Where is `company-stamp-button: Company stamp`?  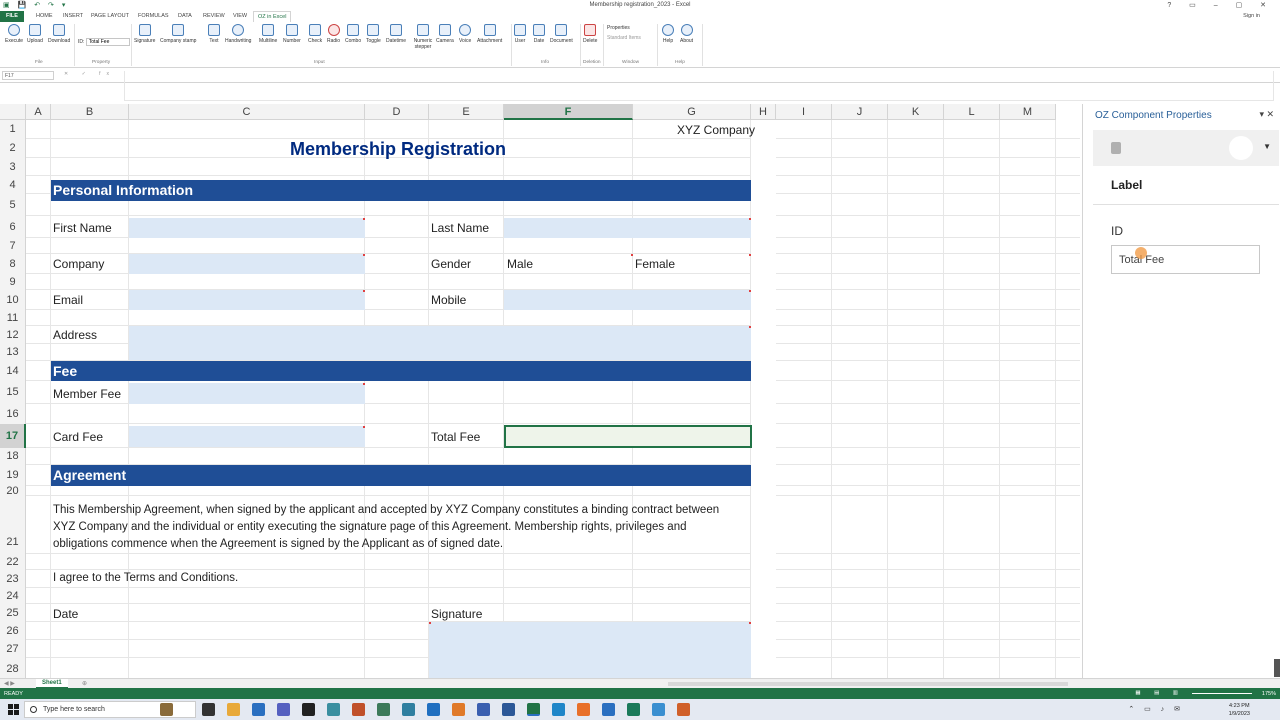 company-stamp-button: Company stamp is located at coordinates (178, 34).